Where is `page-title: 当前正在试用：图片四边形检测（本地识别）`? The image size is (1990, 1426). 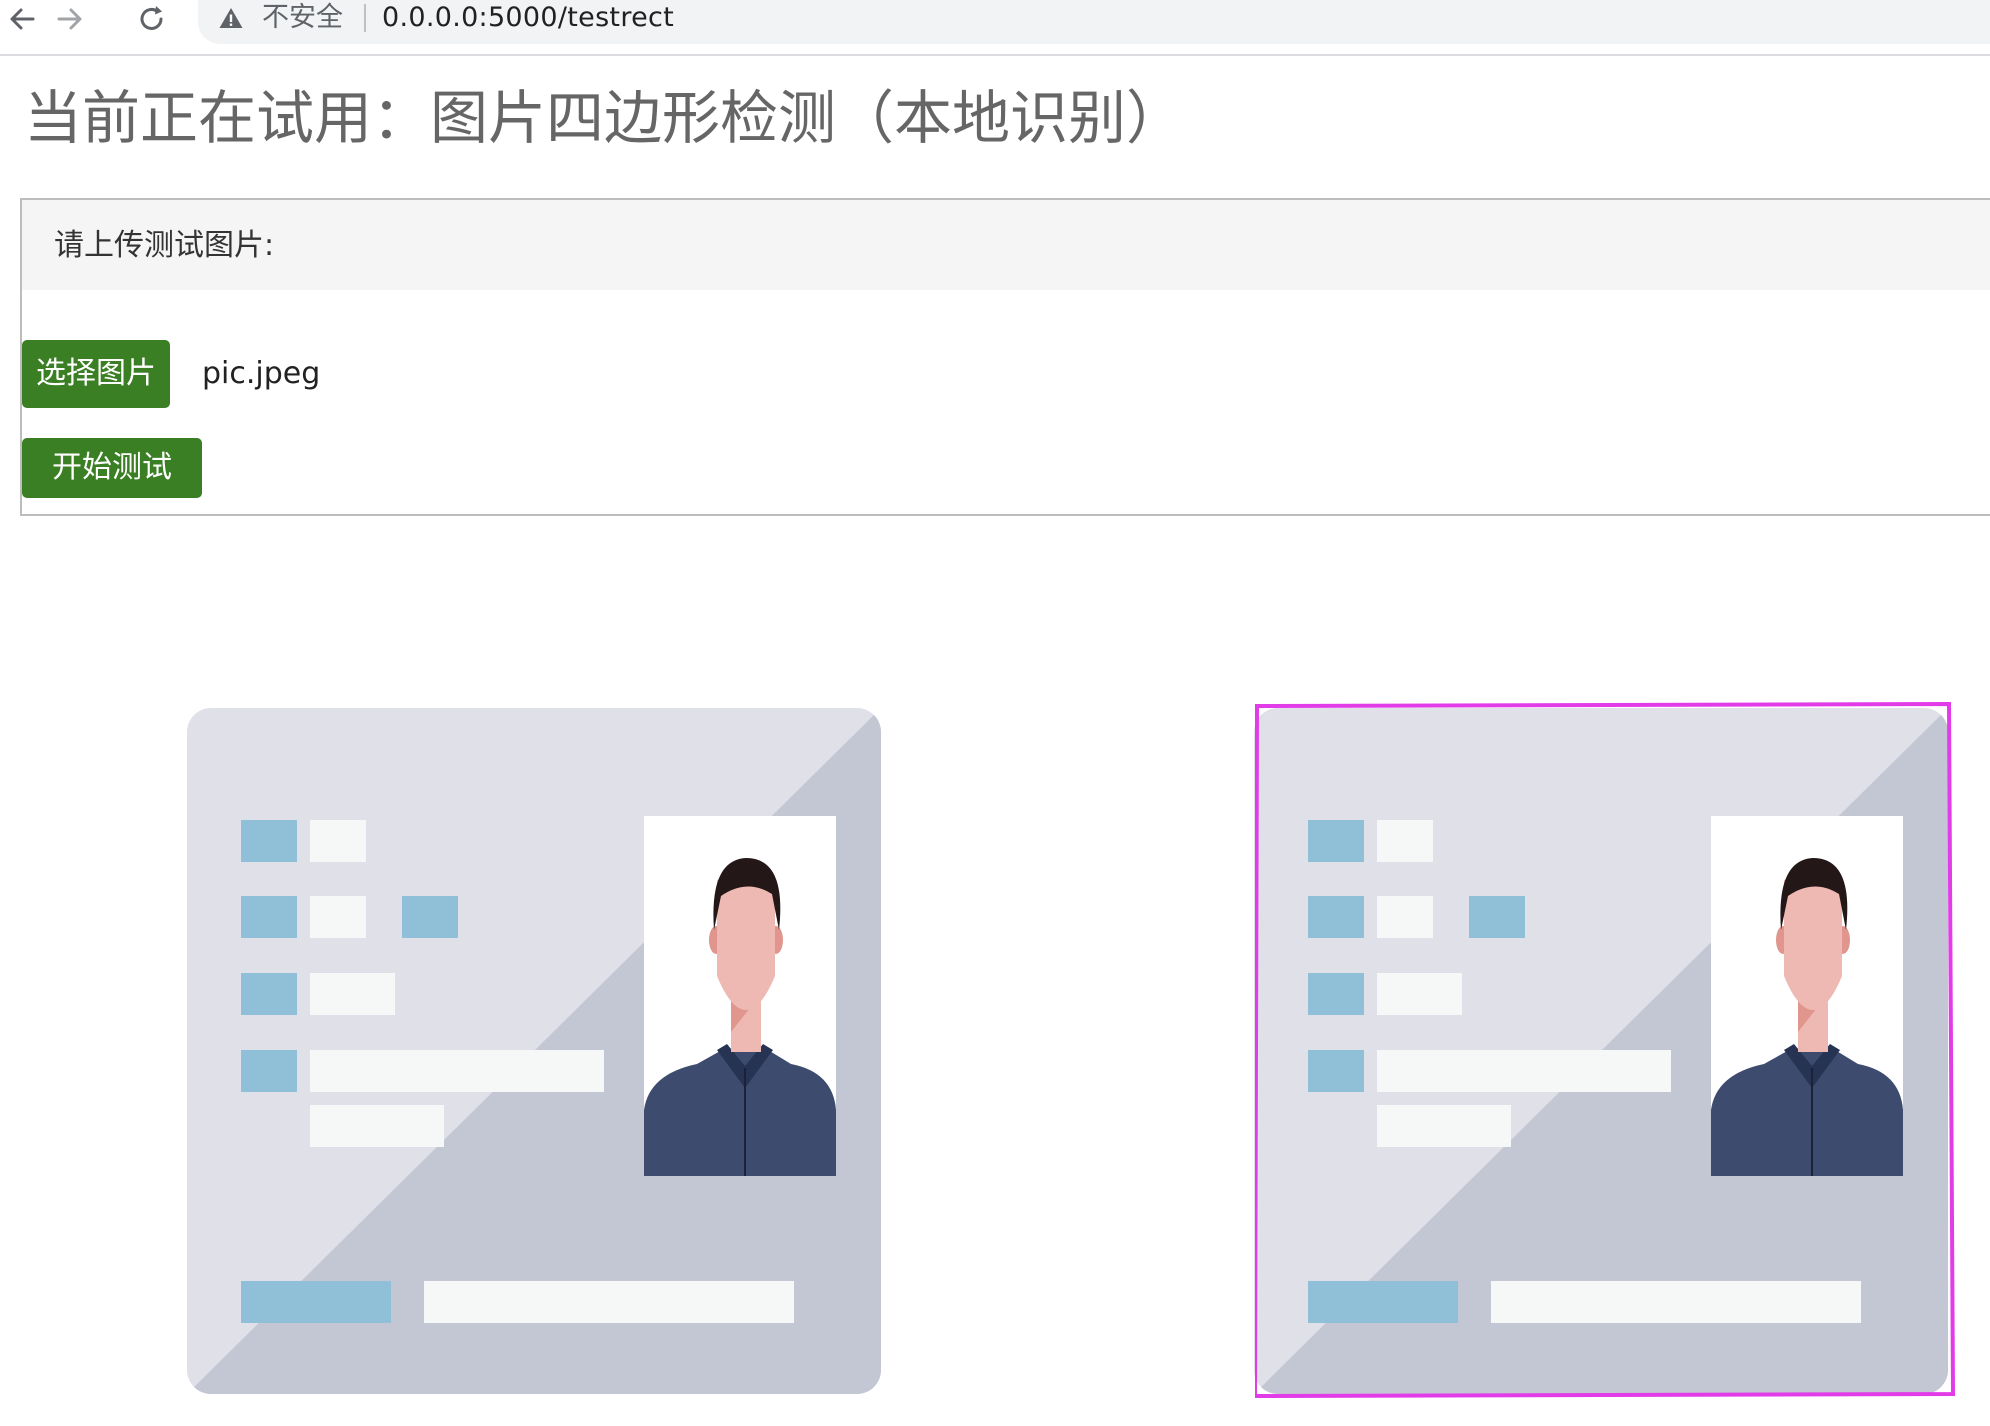
page-title: 当前正在试用：图片四边形检测（本地识别） is located at coordinates (604, 118).